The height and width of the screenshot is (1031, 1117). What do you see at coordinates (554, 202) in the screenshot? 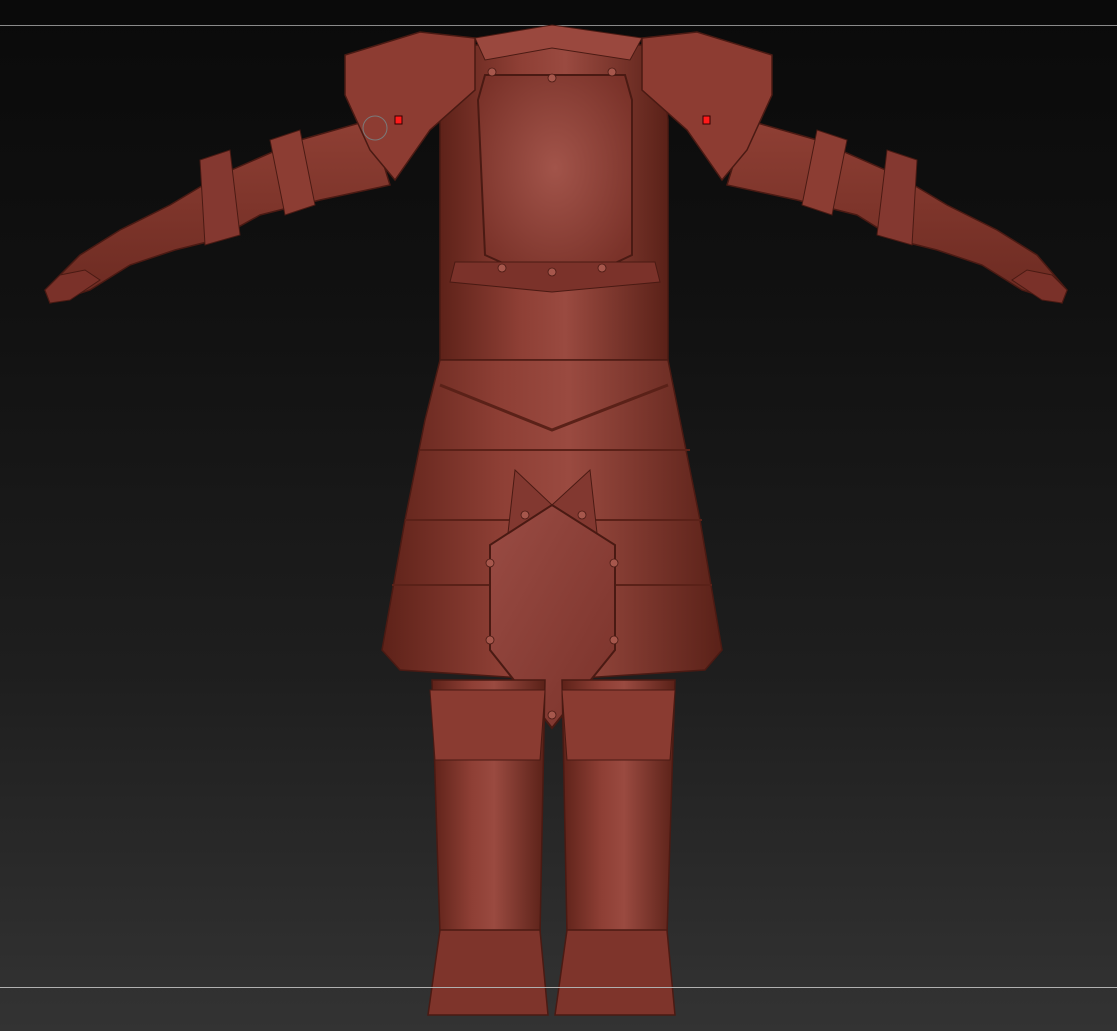
I see `torso` at bounding box center [554, 202].